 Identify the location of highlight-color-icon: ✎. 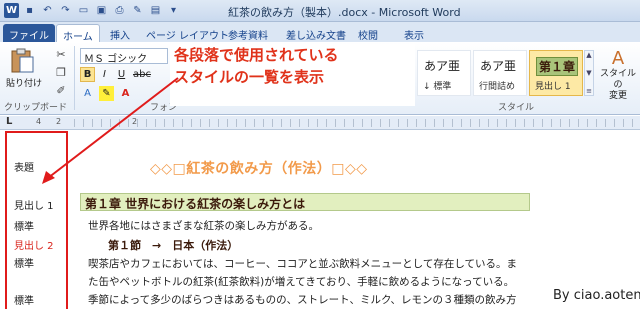
(106, 93).